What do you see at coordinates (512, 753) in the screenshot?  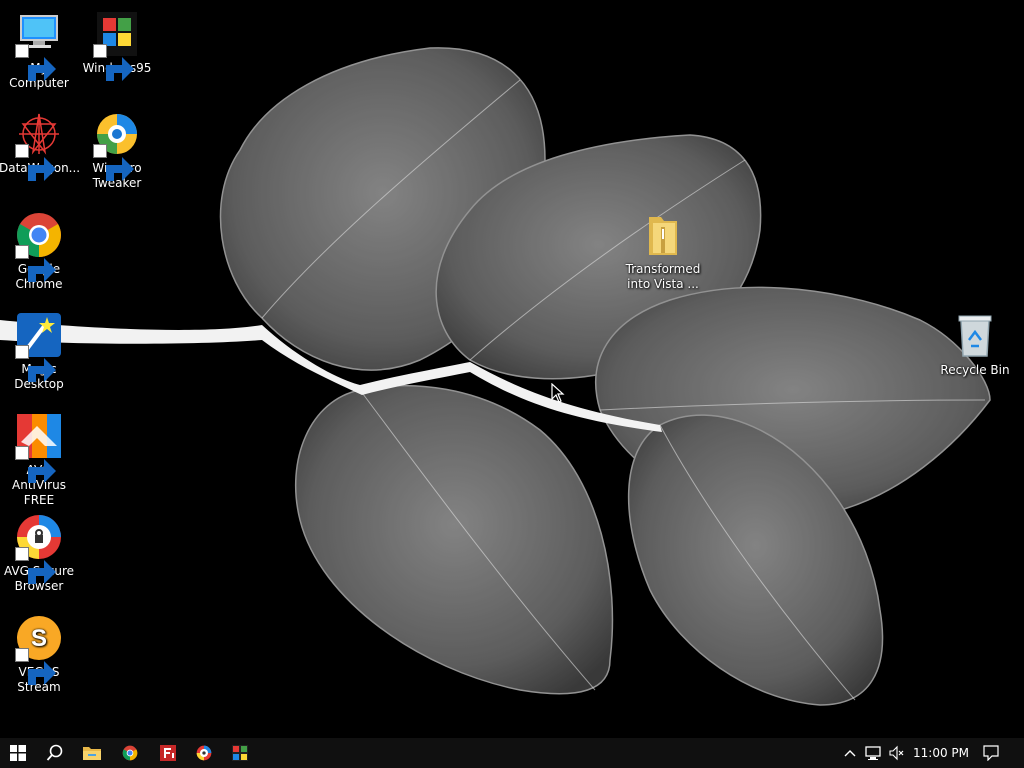 I see `taskbar: 11:00 PM` at bounding box center [512, 753].